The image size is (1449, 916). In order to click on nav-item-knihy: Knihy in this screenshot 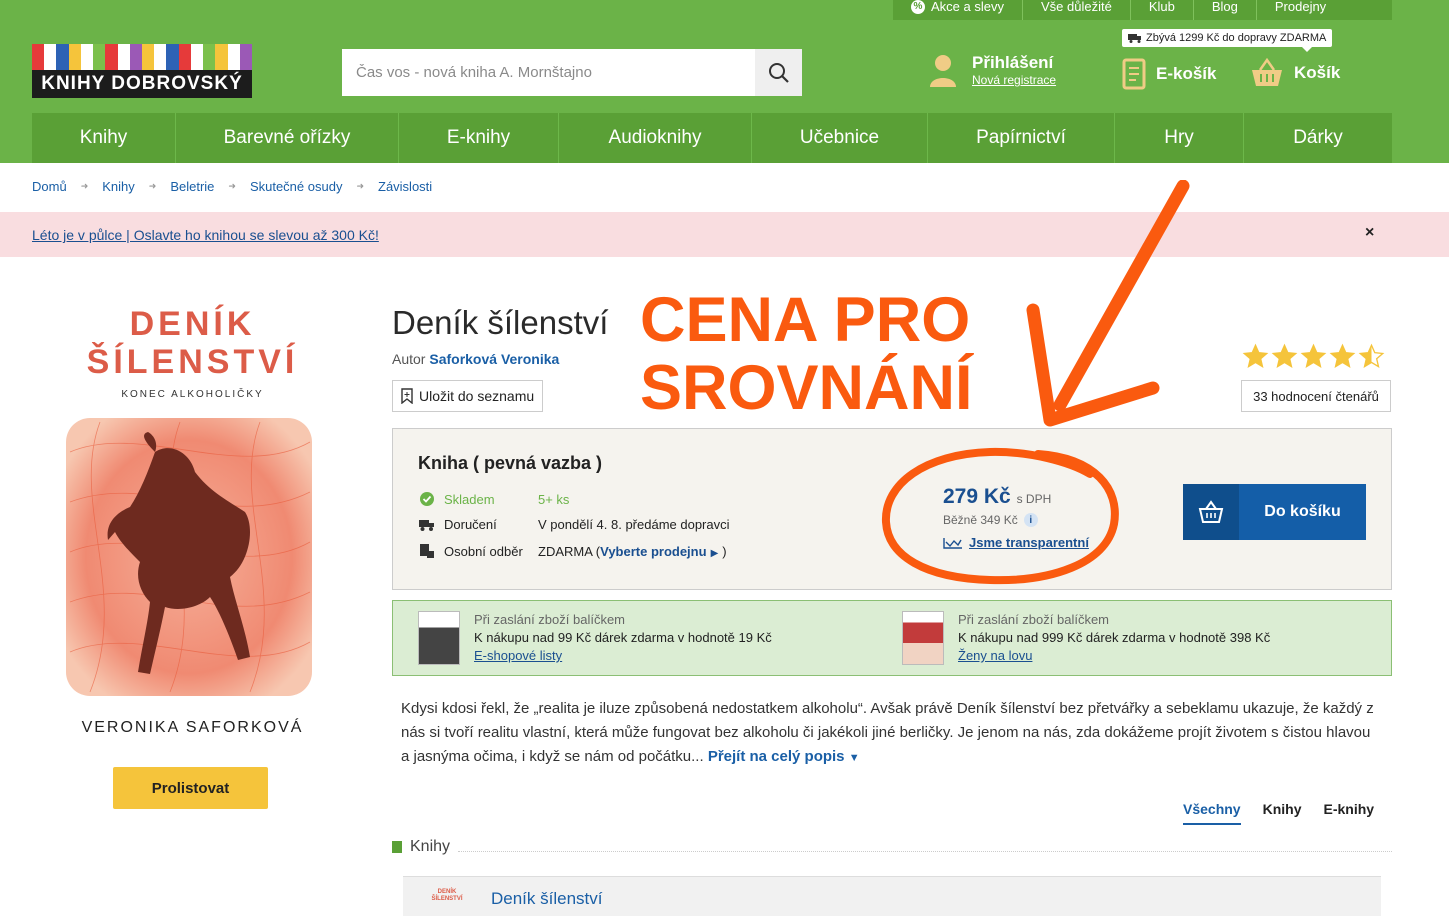, I will do `click(104, 138)`.